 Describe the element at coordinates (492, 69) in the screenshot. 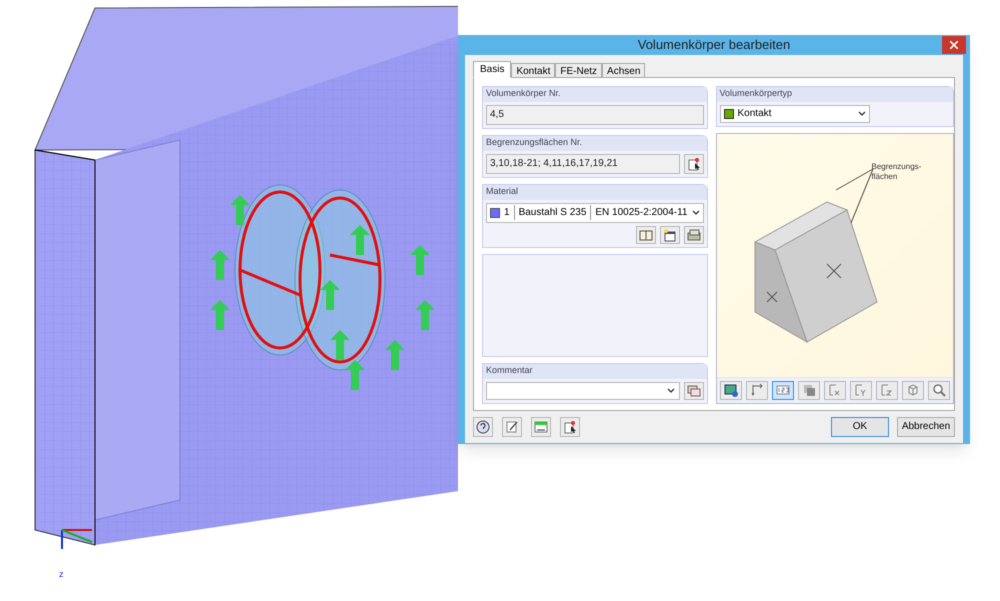

I see `tab: Basis` at that location.